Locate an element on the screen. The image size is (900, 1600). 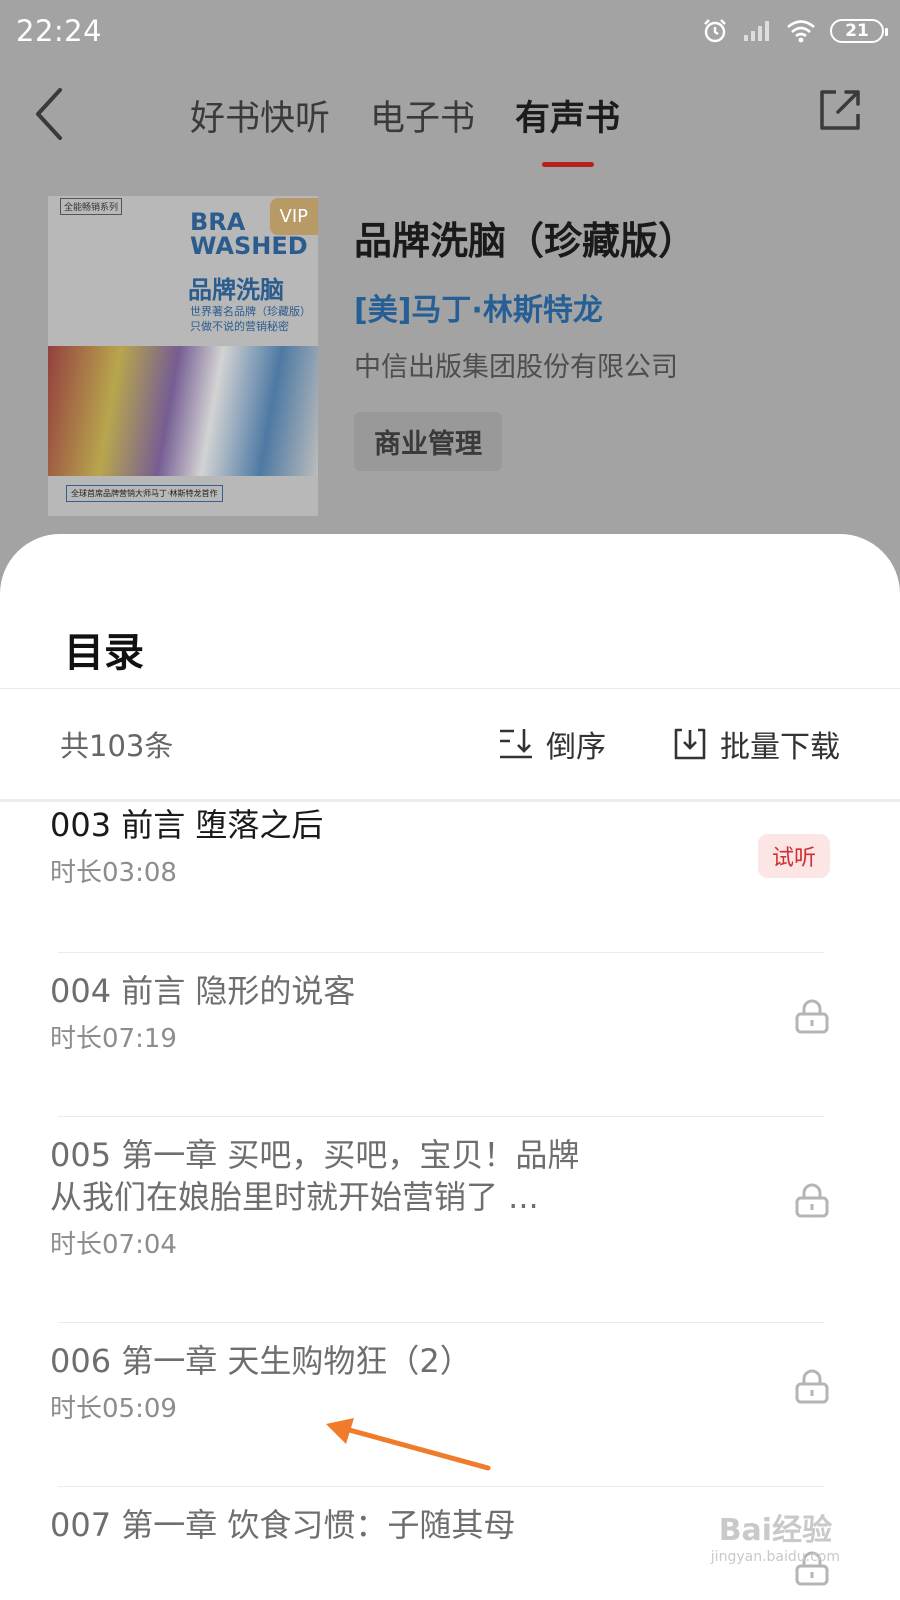
tab-audiobook: 有声书 is located at coordinates (567, 128).